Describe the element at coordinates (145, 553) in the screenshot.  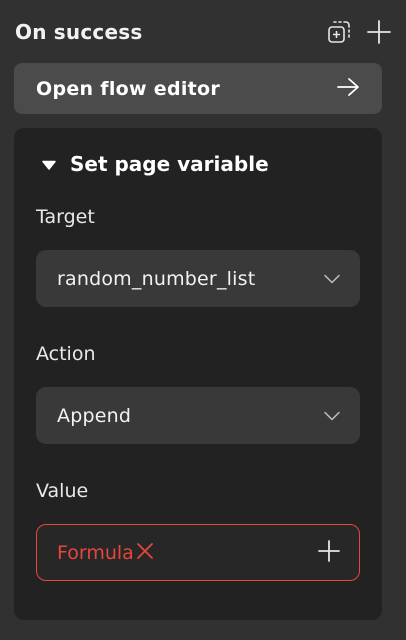
I see `close-x-icon` at that location.